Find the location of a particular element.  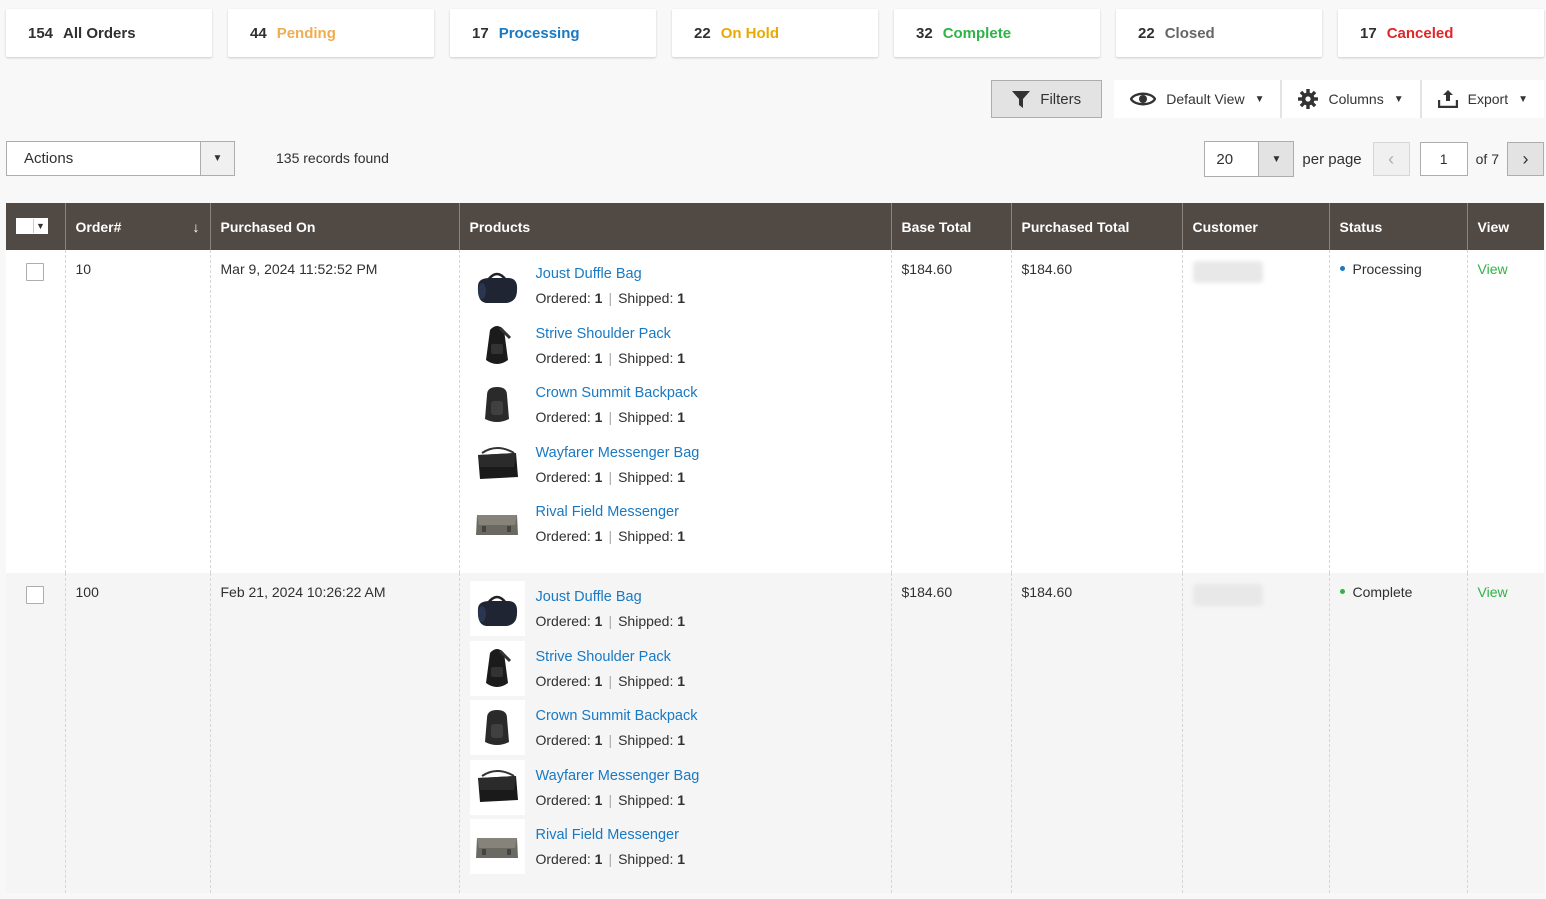

page-number-input: 1 is located at coordinates (1443, 159).